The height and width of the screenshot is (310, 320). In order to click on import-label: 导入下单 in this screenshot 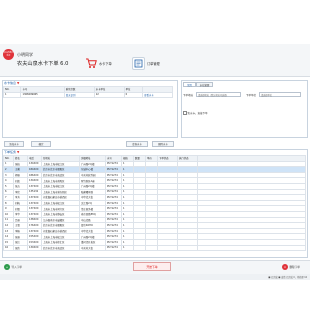, I will do `click(16, 267)`.